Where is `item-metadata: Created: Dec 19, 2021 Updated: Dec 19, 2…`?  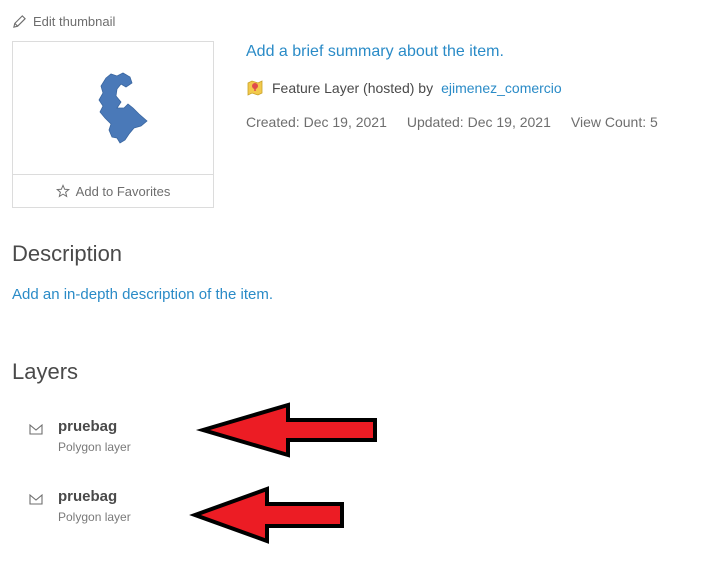 item-metadata: Created: Dec 19, 2021 Updated: Dec 19, 2… is located at coordinates (452, 122).